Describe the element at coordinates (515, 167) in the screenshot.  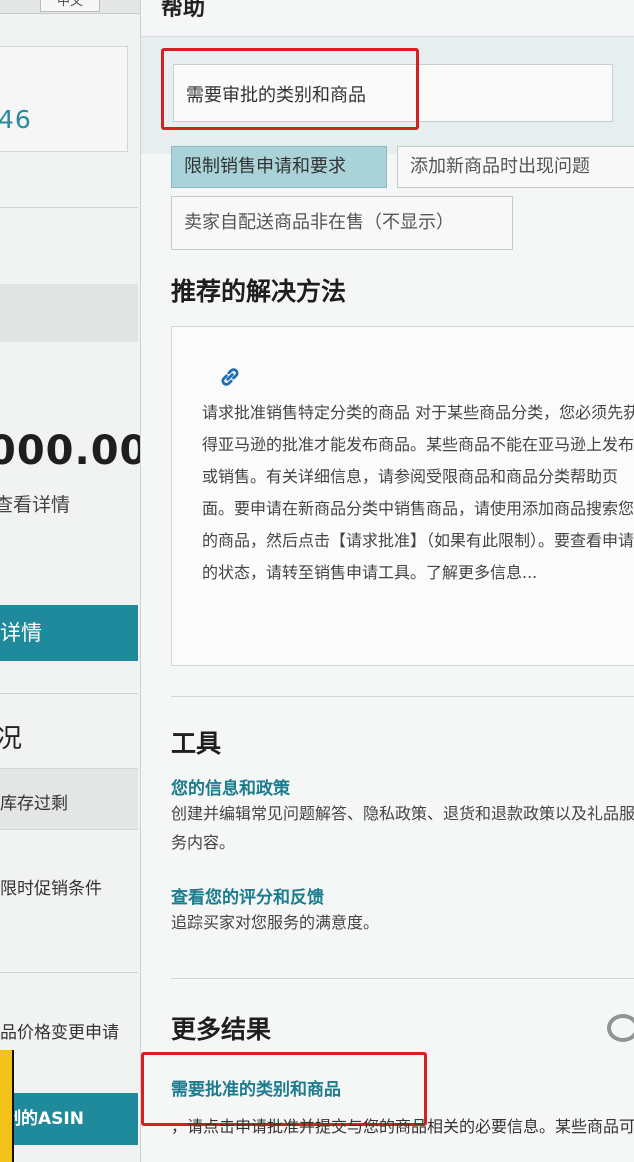
I see `suggestion-chip-add-product-issue: 添加新商品时出现问题` at that location.